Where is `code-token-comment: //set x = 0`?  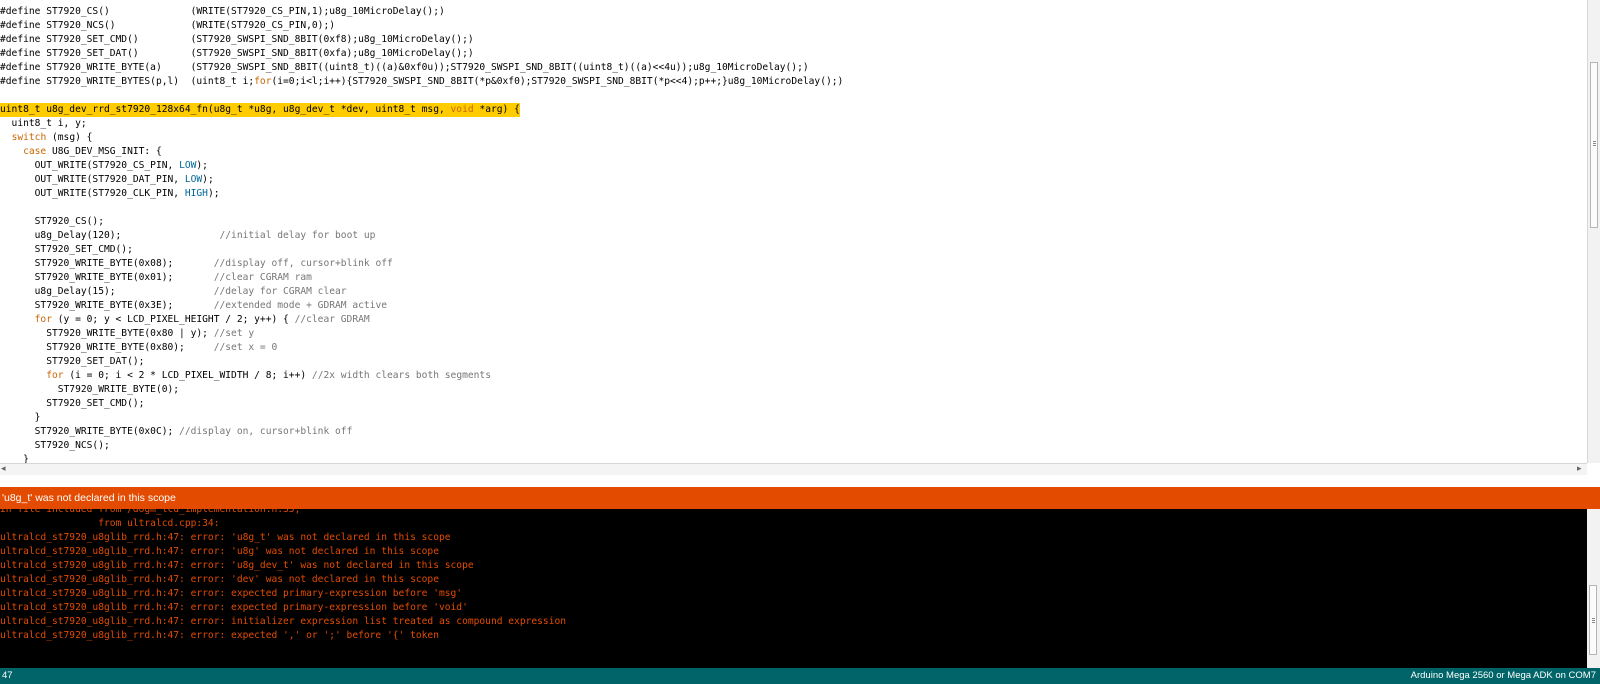 code-token-comment: //set x = 0 is located at coordinates (245, 347).